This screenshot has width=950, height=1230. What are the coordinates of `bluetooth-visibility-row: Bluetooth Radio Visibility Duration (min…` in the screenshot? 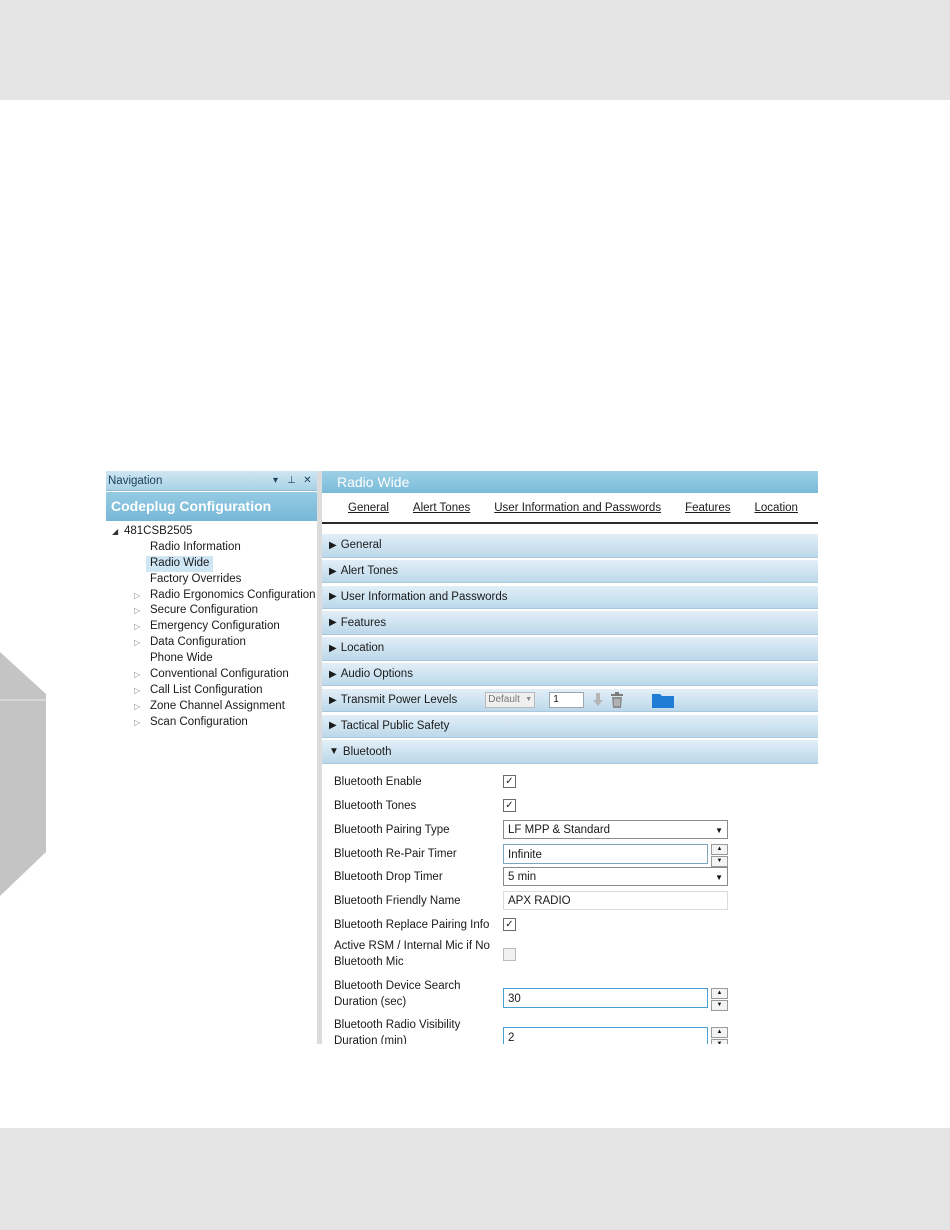 It's located at (570, 1030).